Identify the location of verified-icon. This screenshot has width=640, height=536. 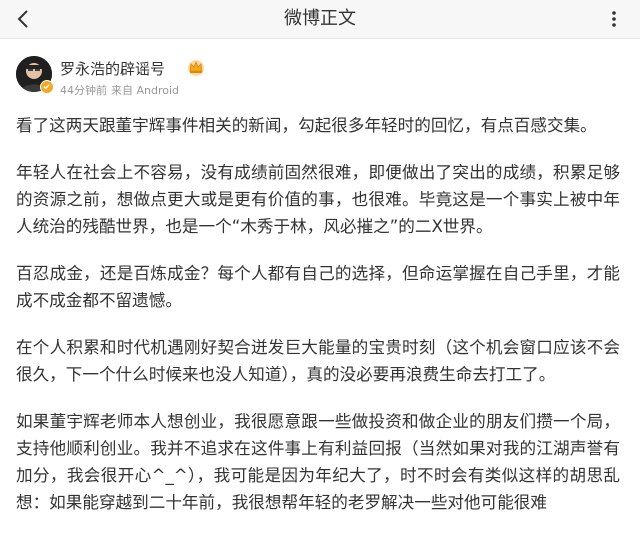
(46, 87).